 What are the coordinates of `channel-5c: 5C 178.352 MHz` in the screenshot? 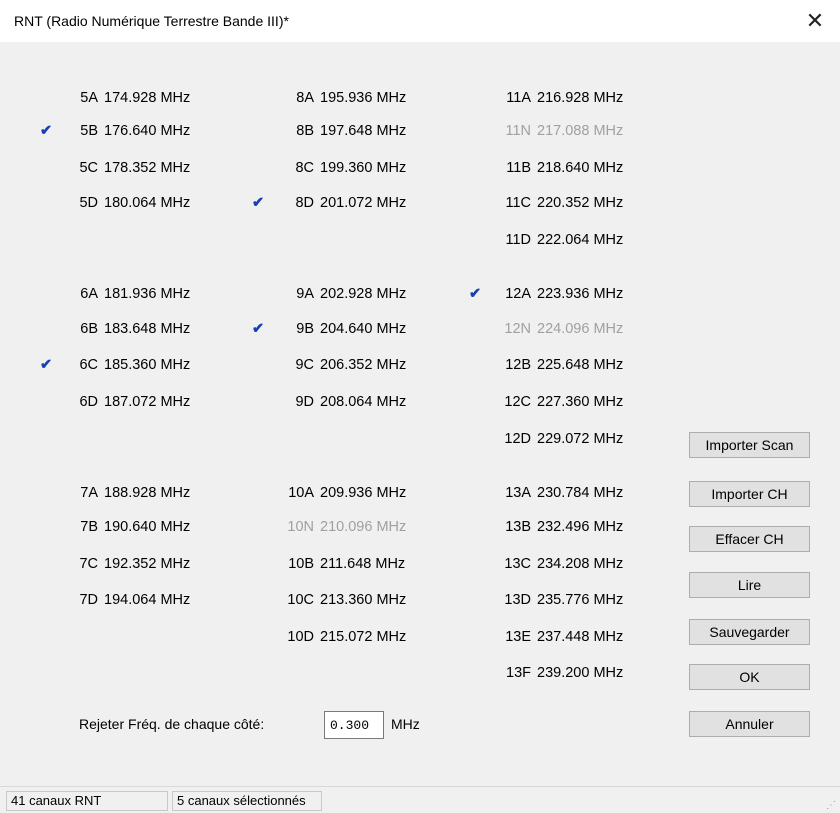 It's located at (125, 168).